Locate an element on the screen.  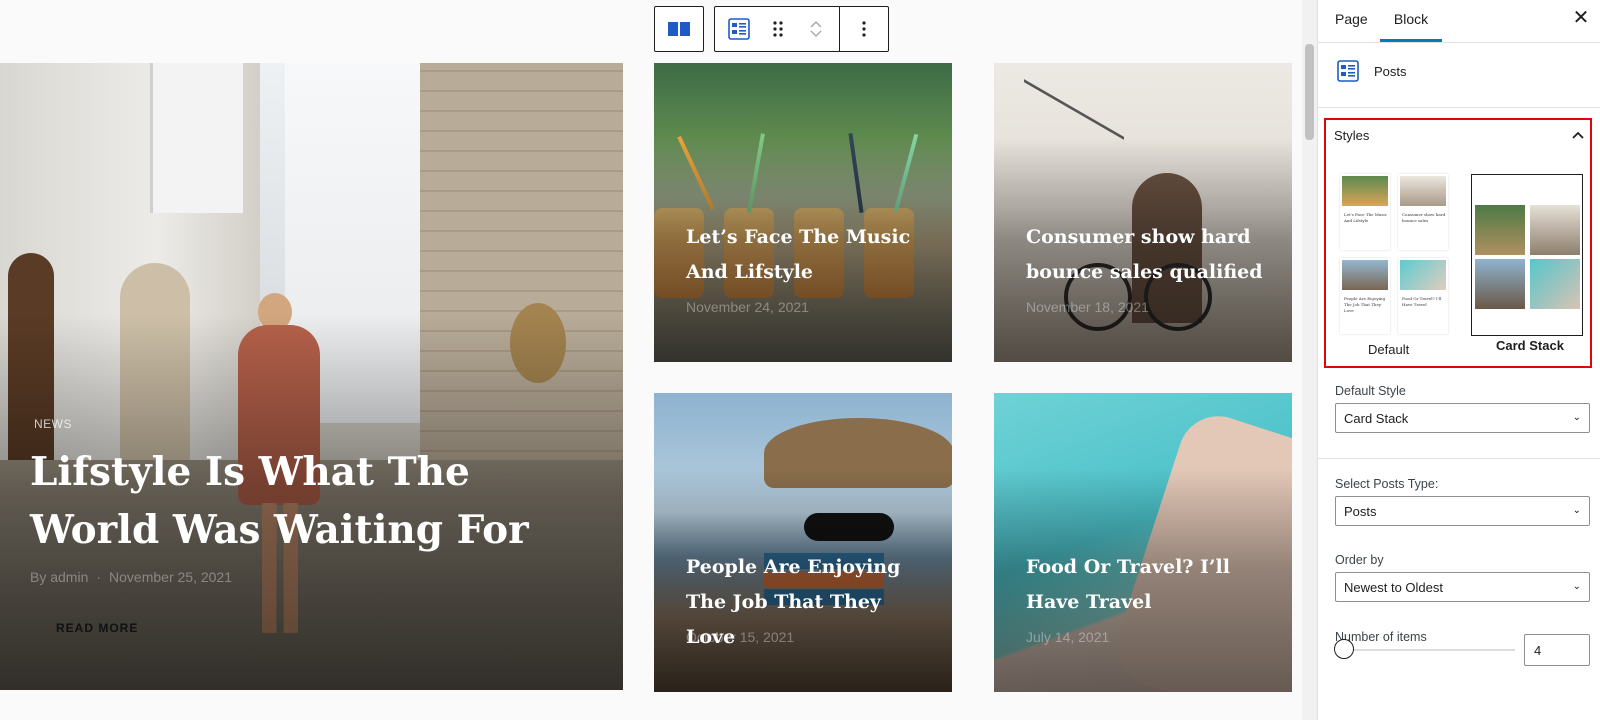
order-by-value: Newest to Oldest is located at coordinates (1393, 587).